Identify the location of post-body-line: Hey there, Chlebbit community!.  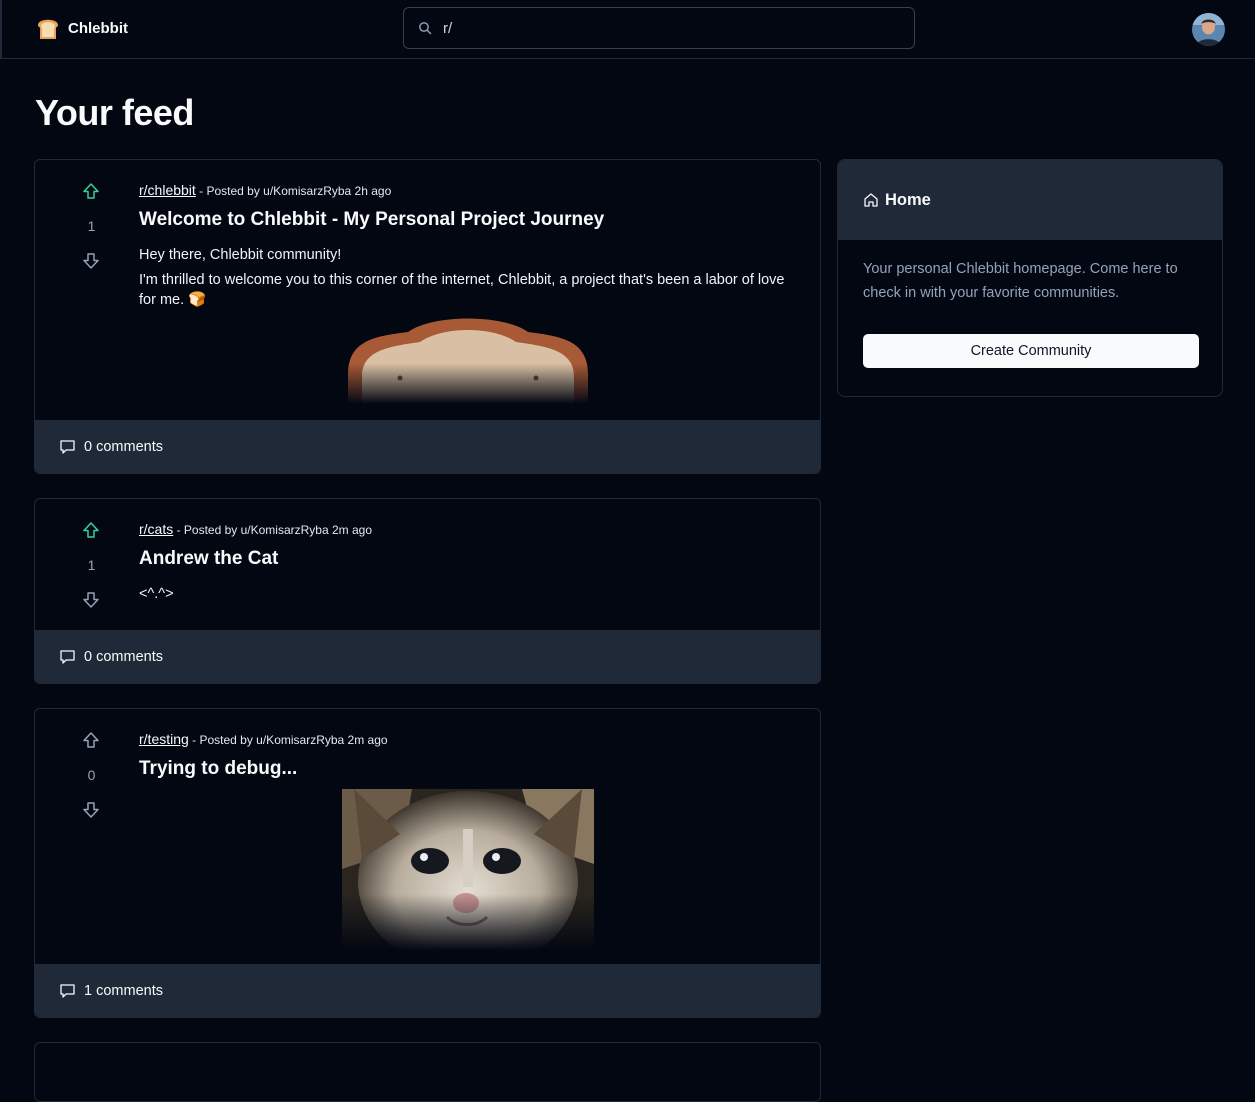
(240, 255).